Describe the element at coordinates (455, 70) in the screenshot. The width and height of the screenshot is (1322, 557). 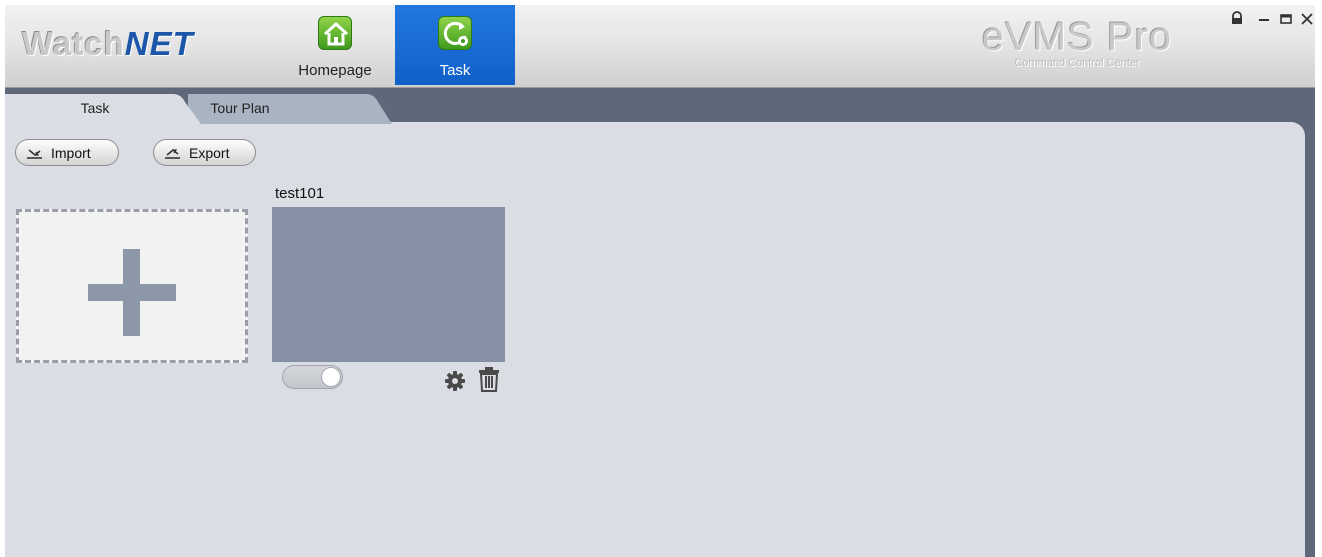
I see `nav-task-label: Task` at that location.